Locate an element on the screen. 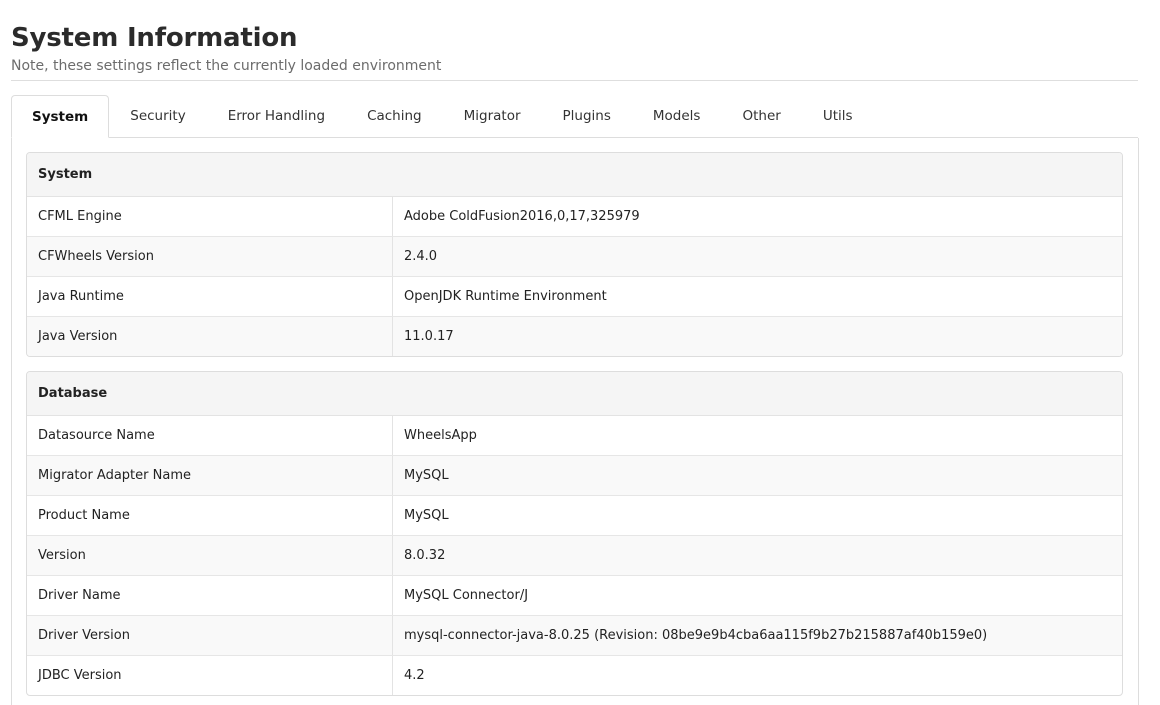  tab-models: Models is located at coordinates (677, 116).